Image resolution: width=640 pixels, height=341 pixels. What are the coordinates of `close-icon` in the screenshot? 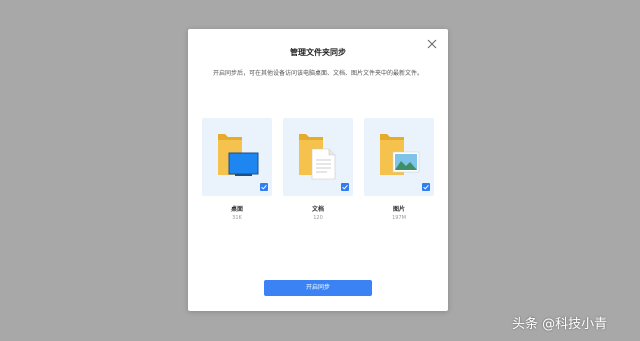 It's located at (432, 44).